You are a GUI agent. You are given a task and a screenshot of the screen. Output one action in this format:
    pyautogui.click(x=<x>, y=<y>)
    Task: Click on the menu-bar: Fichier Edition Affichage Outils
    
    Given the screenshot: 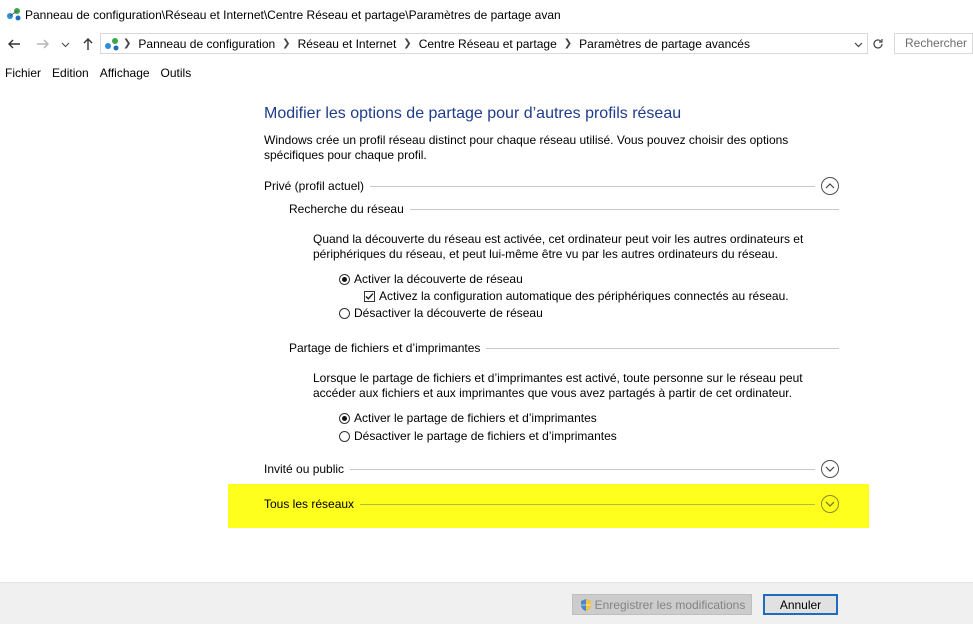 What is the action you would take?
    pyautogui.click(x=486, y=73)
    